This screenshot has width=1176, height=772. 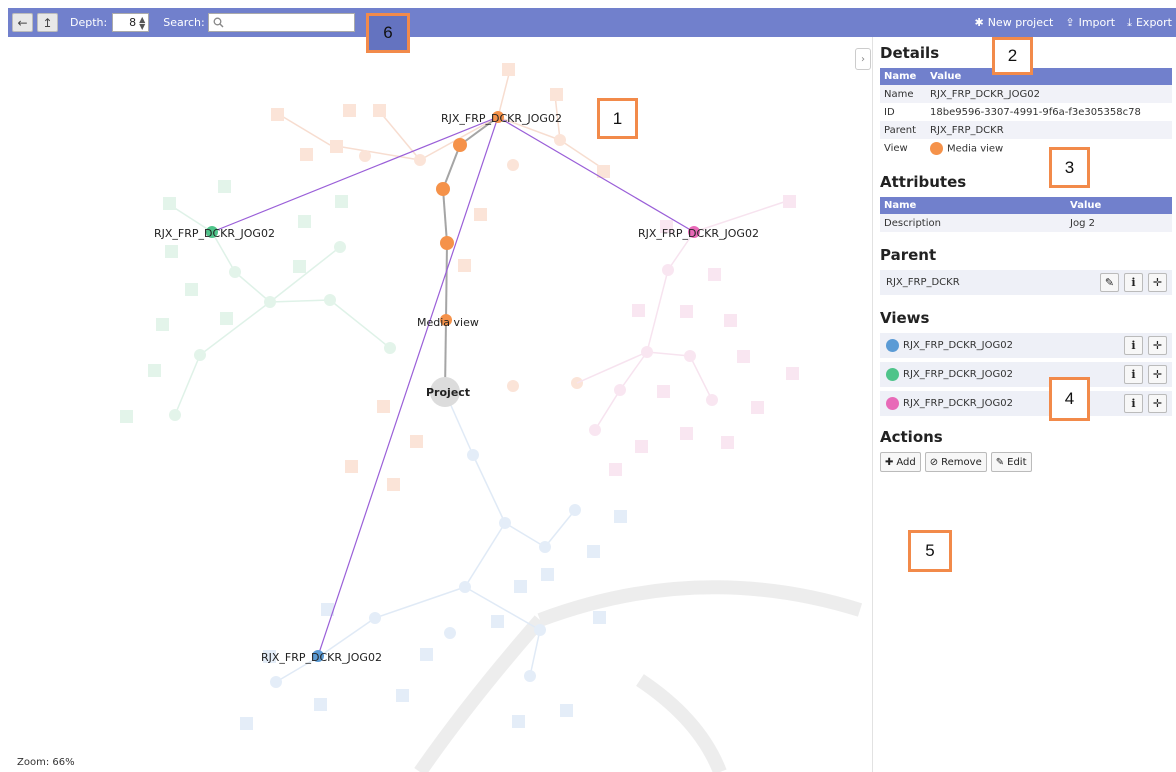 What do you see at coordinates (911, 437) in the screenshot?
I see `actions-title: Actions` at bounding box center [911, 437].